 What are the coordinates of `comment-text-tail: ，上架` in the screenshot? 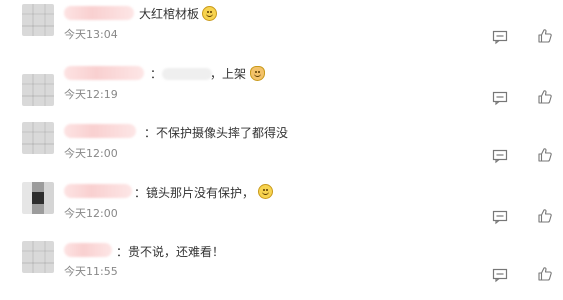 It's located at (228, 74).